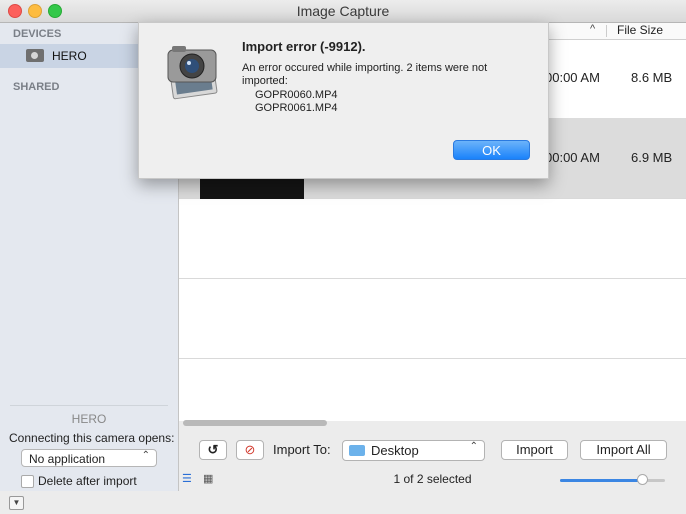  What do you see at coordinates (255, 423) in the screenshot?
I see `scrollbar-knob` at bounding box center [255, 423].